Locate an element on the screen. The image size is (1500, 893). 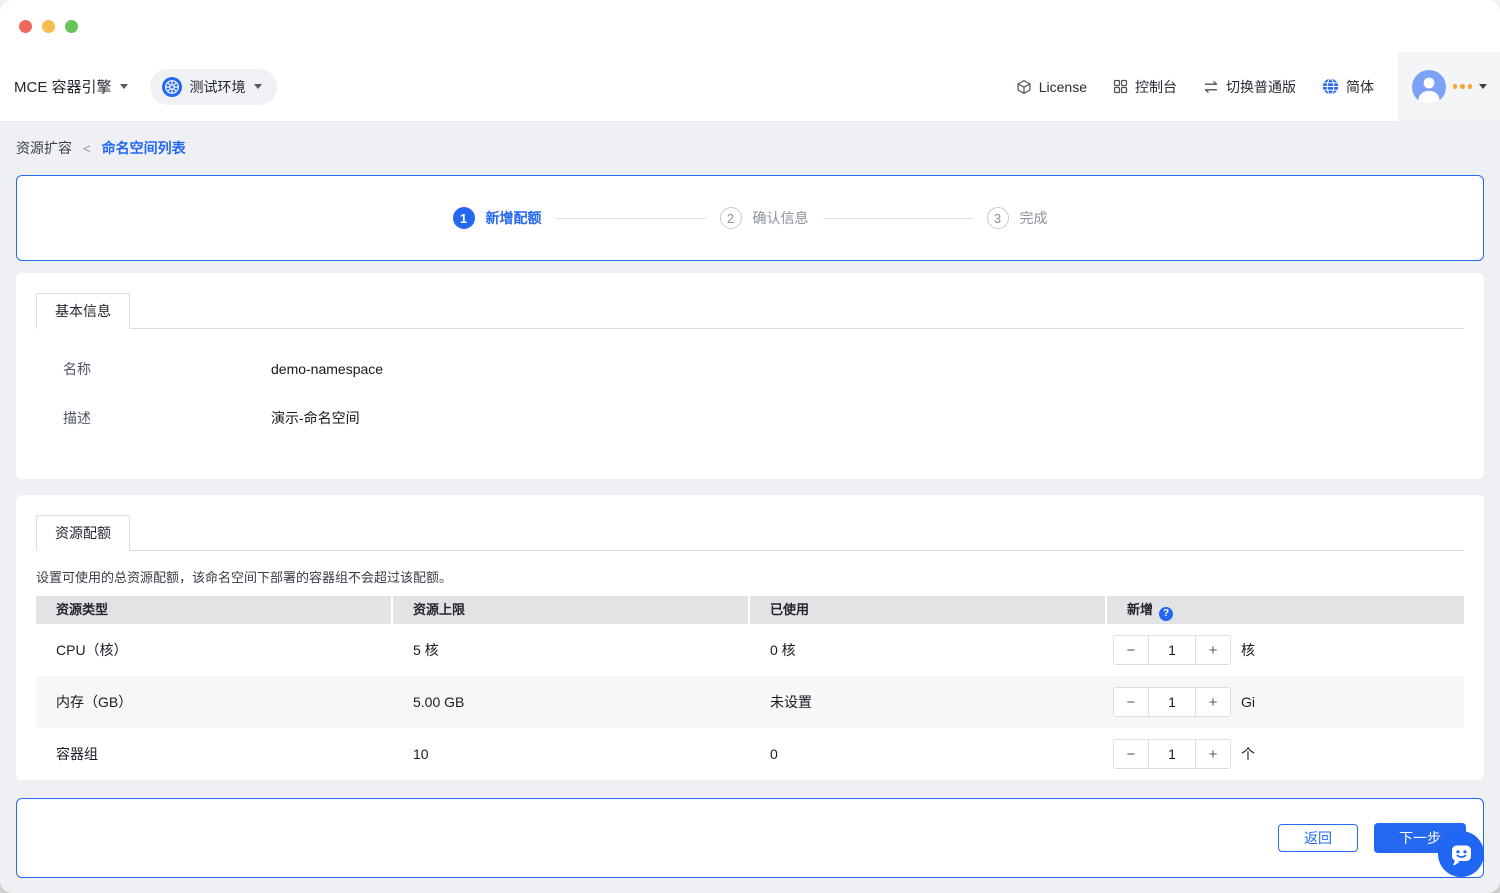
memory-quantity-stepper: − + is located at coordinates (1172, 702).